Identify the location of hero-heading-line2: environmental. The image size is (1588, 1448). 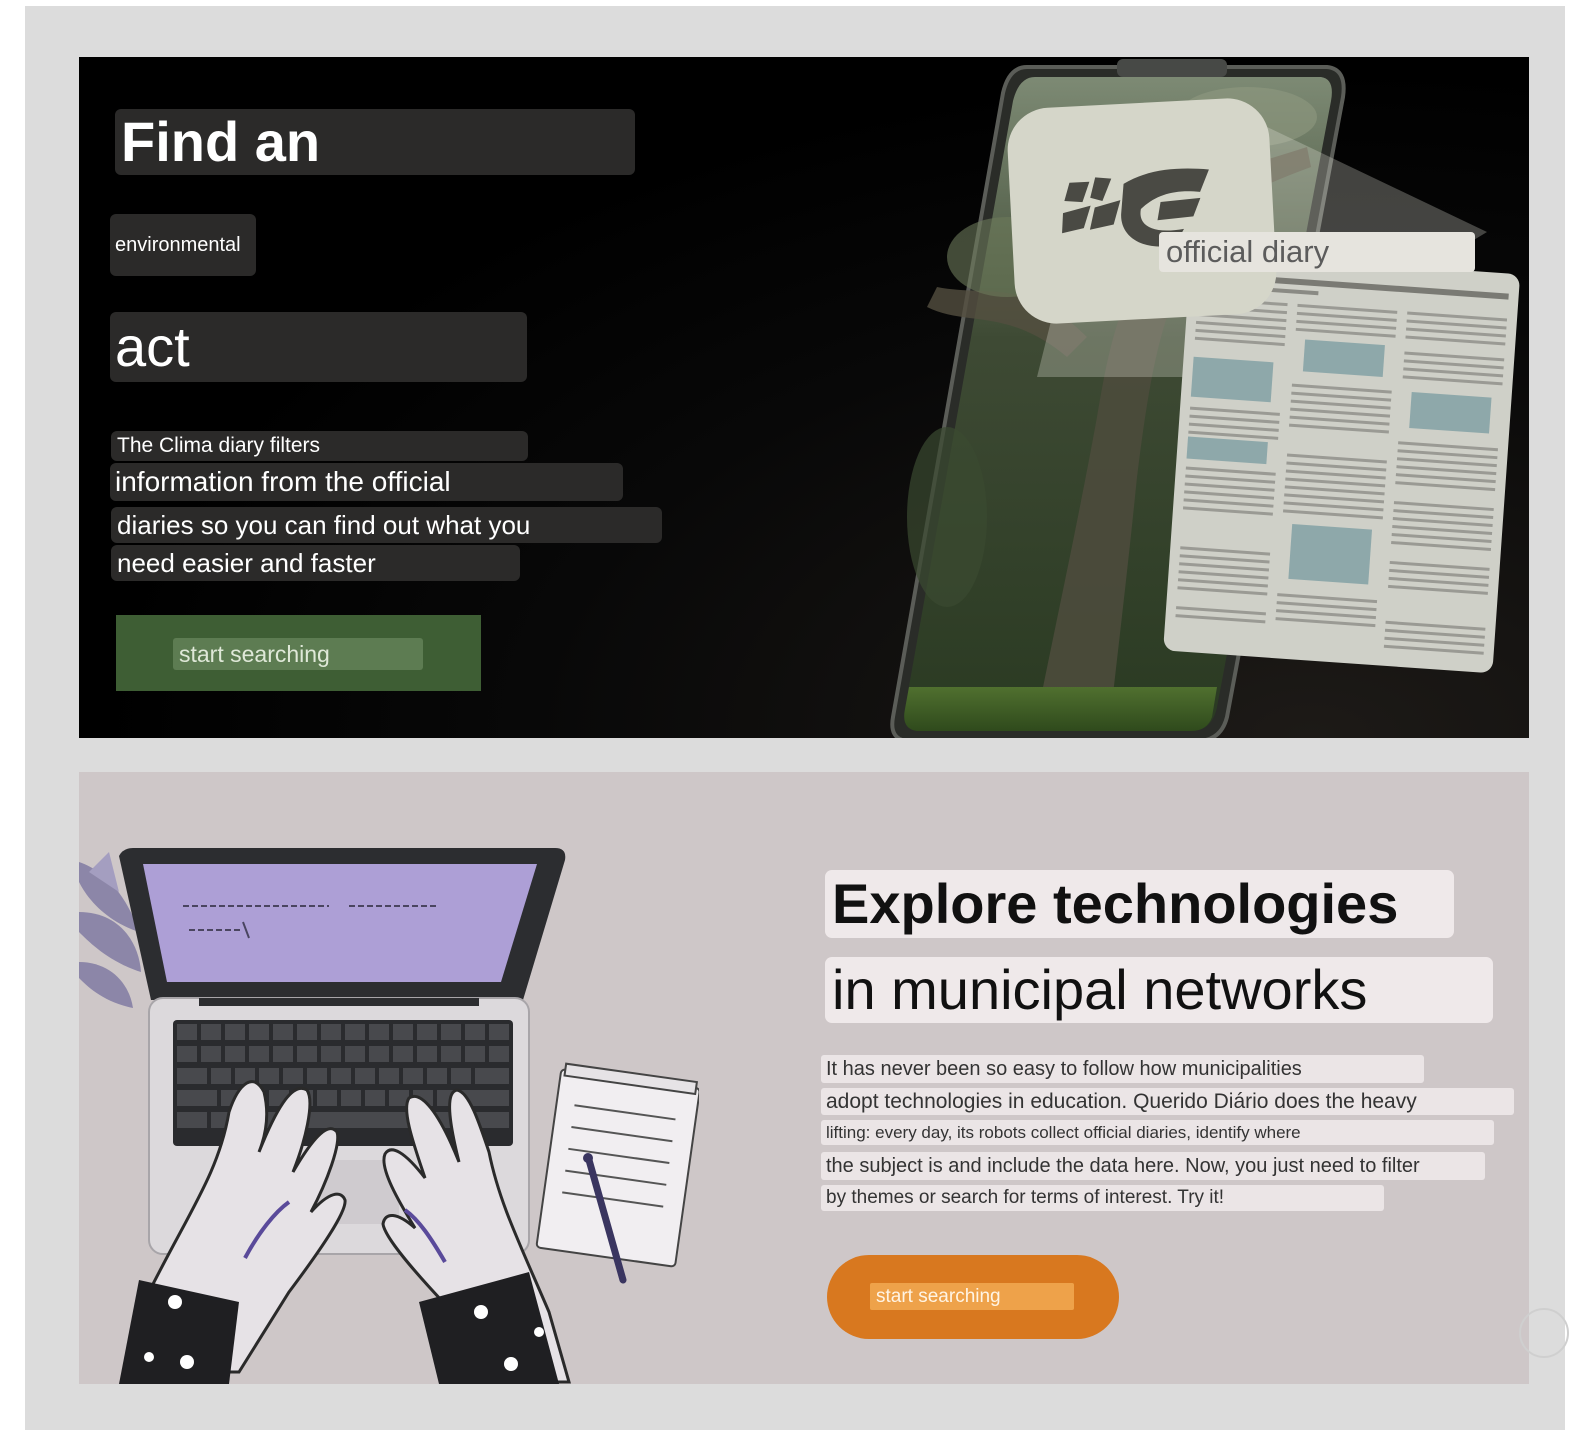
(183, 245).